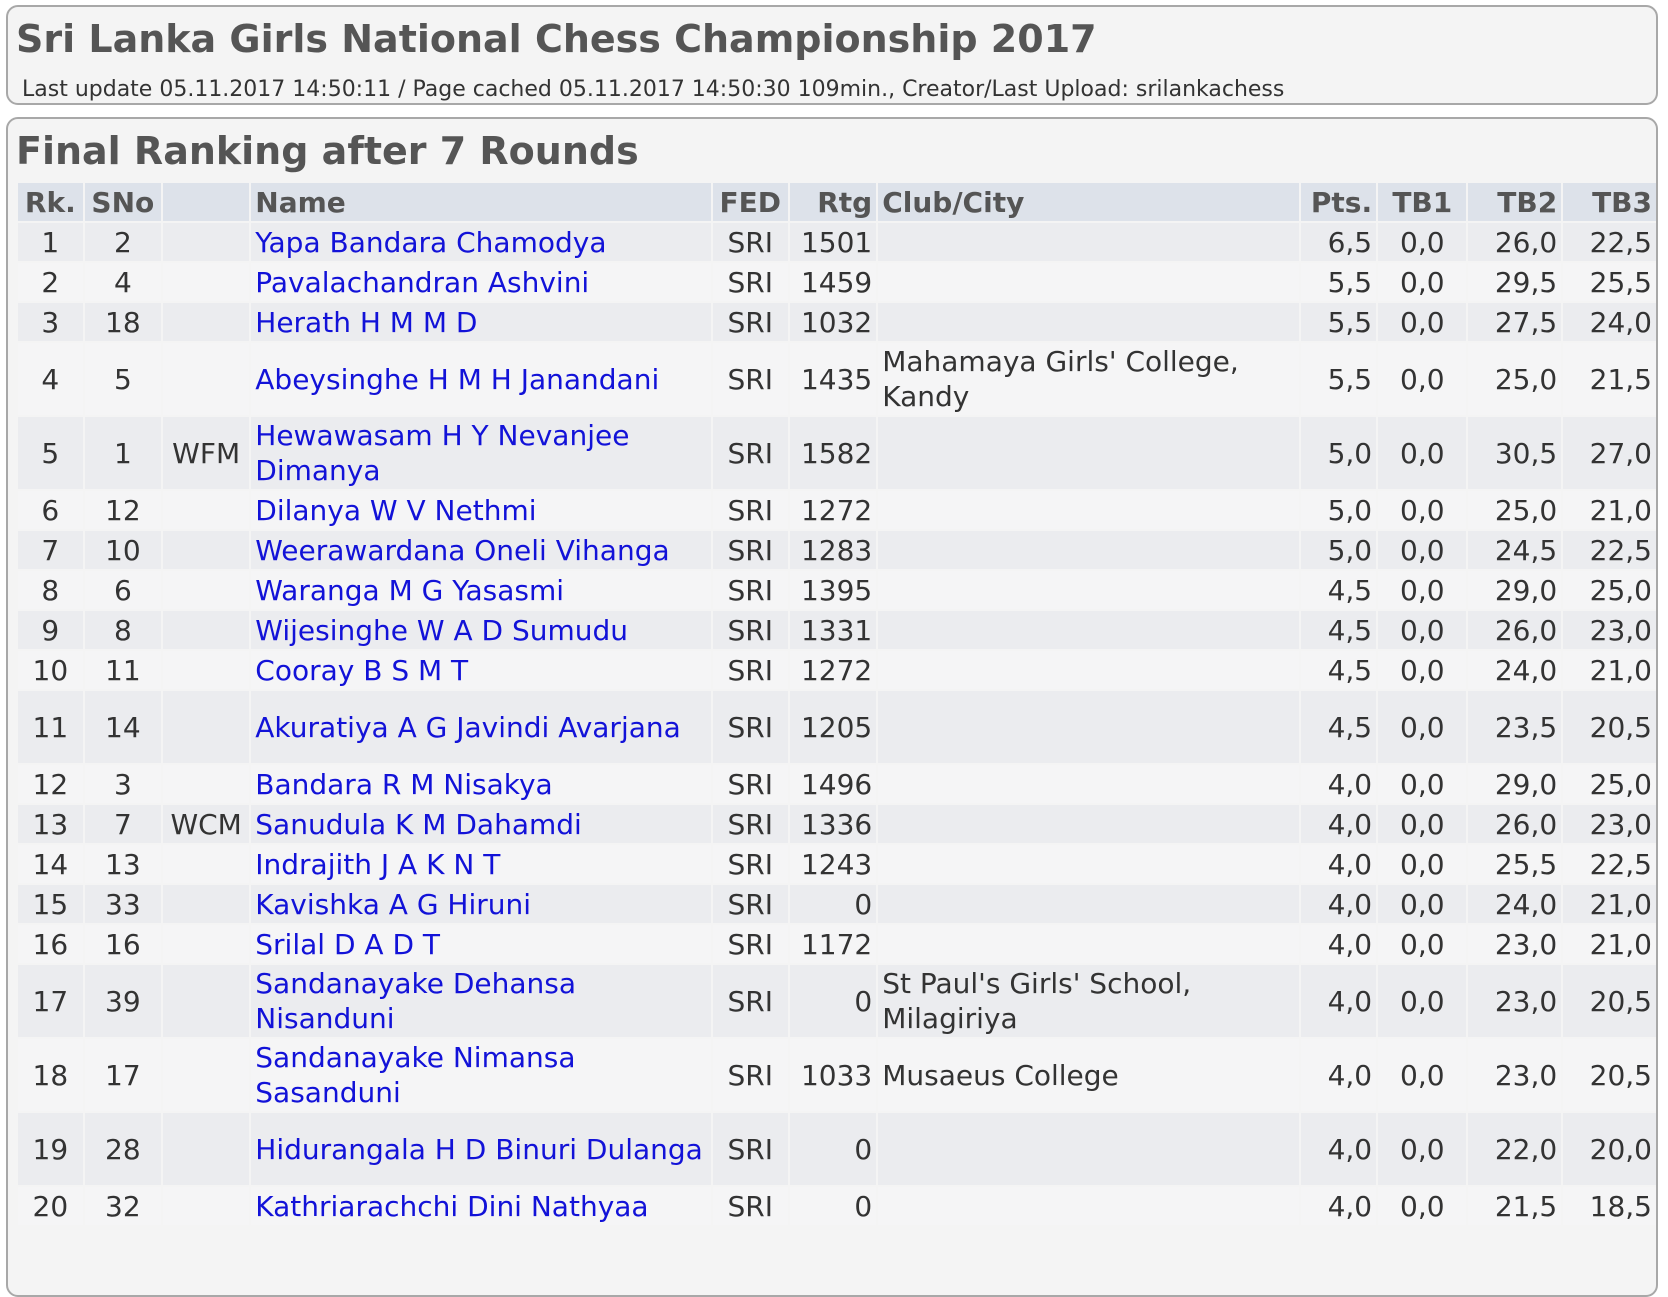  I want to click on player-rank: 18, so click(50, 1075).